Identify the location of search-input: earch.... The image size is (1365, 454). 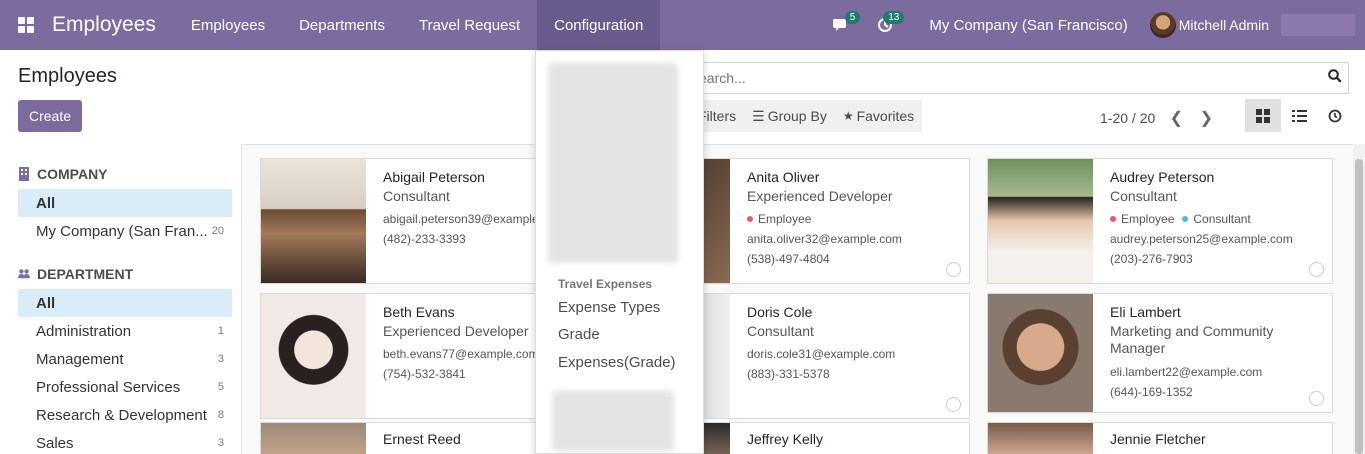
(1019, 78).